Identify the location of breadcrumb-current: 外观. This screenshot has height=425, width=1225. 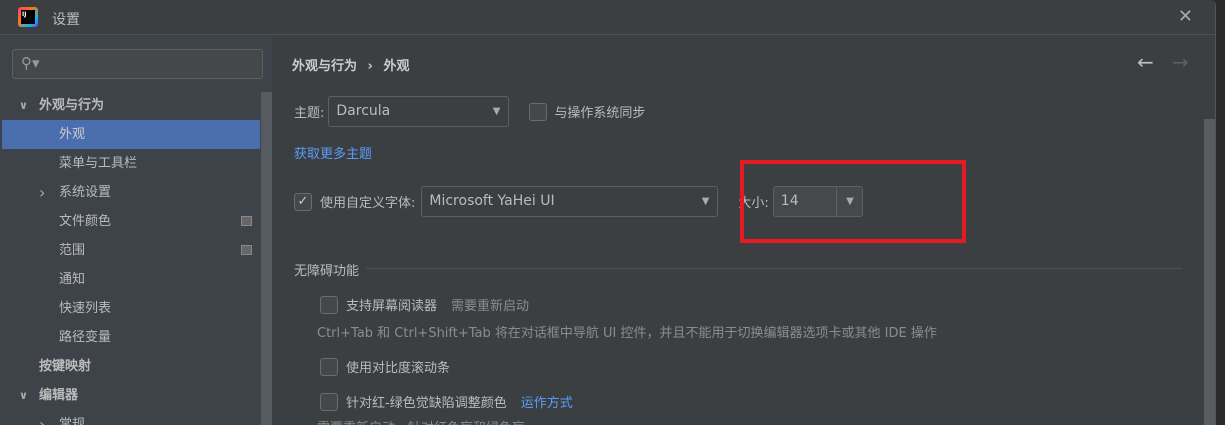
(396, 66).